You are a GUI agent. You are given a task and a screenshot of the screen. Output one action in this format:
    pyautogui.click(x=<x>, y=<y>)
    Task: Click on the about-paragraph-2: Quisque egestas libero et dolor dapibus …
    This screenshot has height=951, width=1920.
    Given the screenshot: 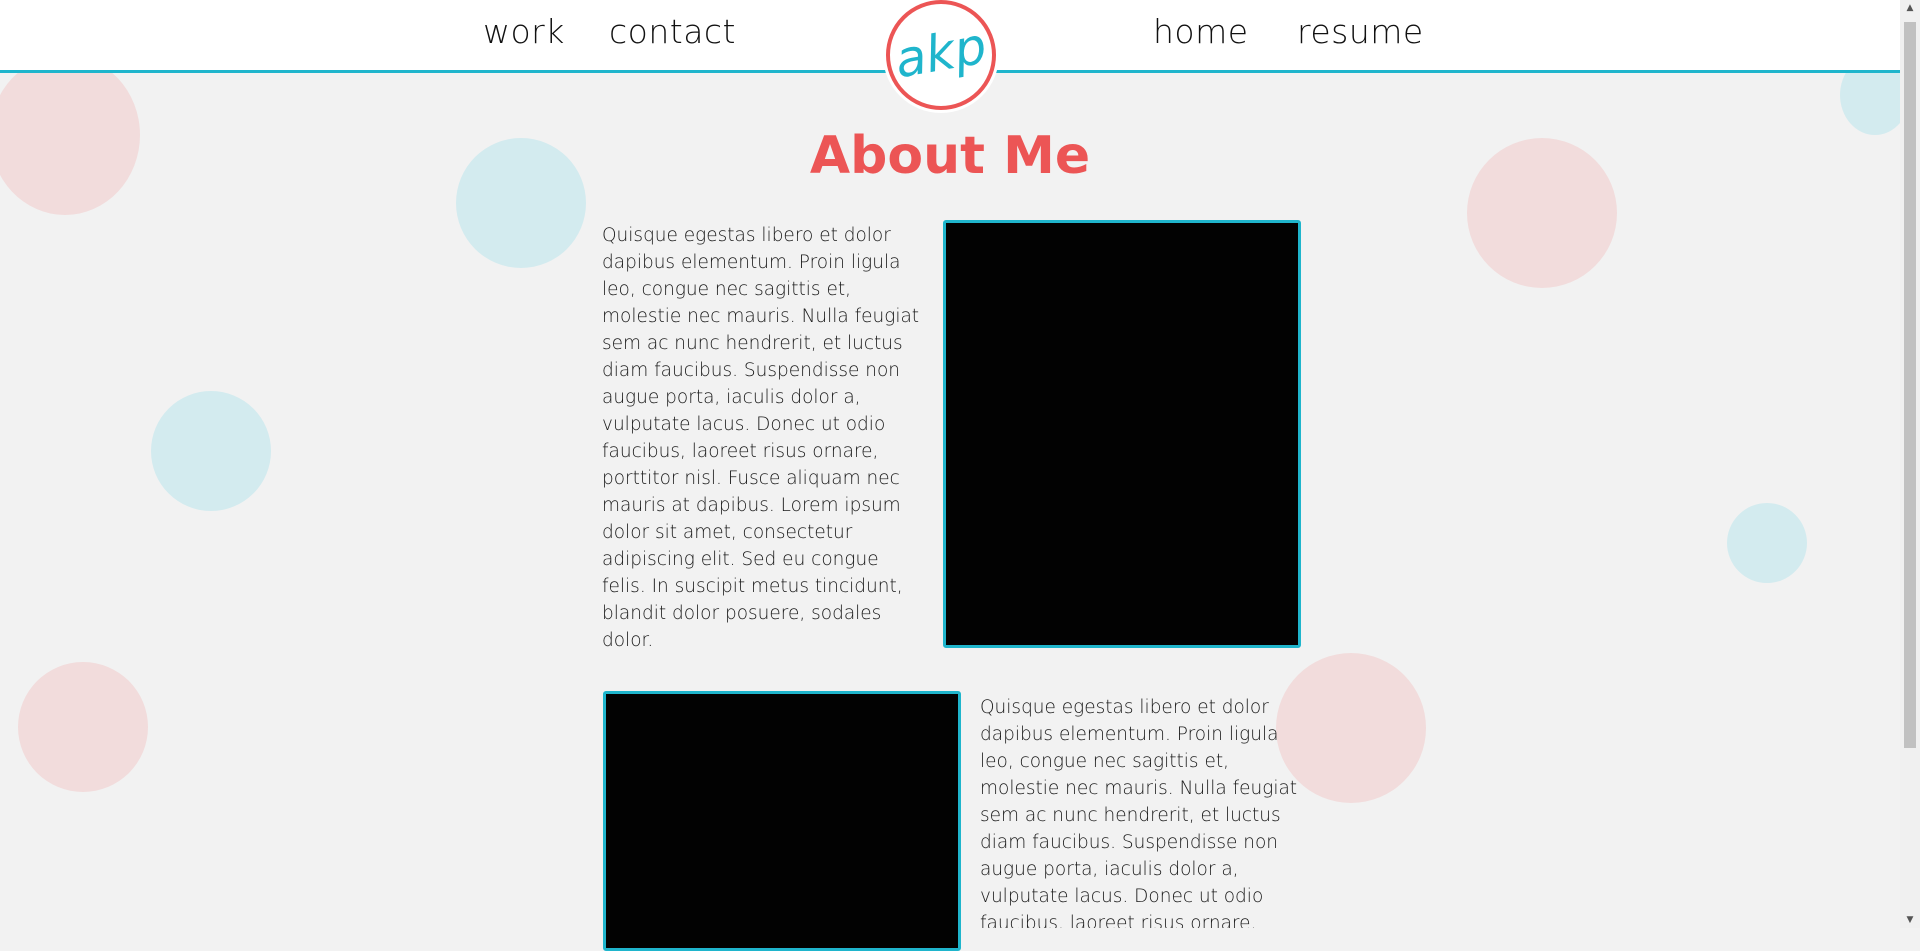 What is the action you would take?
    pyautogui.click(x=1139, y=812)
    